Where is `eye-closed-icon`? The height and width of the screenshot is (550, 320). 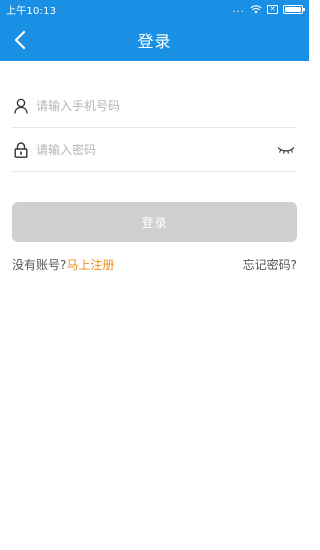 eye-closed-icon is located at coordinates (286, 150).